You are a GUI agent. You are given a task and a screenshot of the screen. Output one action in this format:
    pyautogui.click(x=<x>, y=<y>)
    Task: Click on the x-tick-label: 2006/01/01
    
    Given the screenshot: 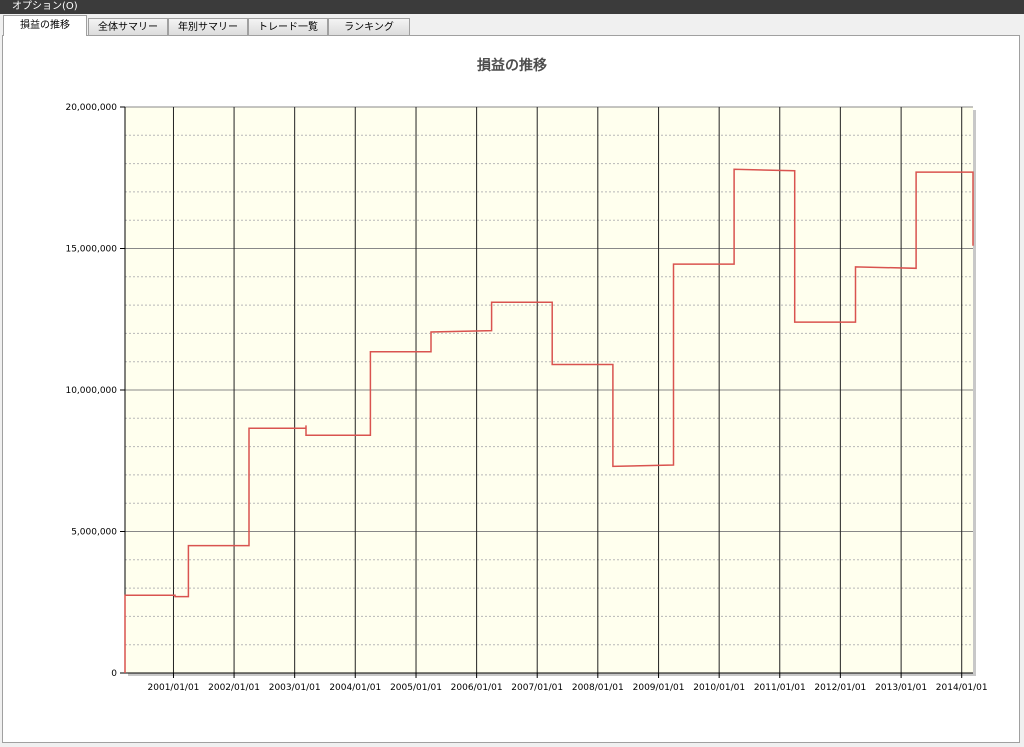 What is the action you would take?
    pyautogui.click(x=477, y=688)
    